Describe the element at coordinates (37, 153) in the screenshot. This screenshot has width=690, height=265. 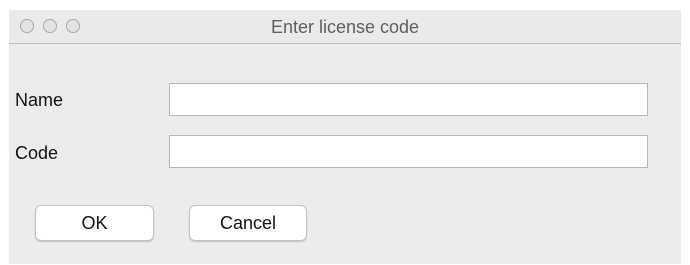
I see `code-label: Code` at that location.